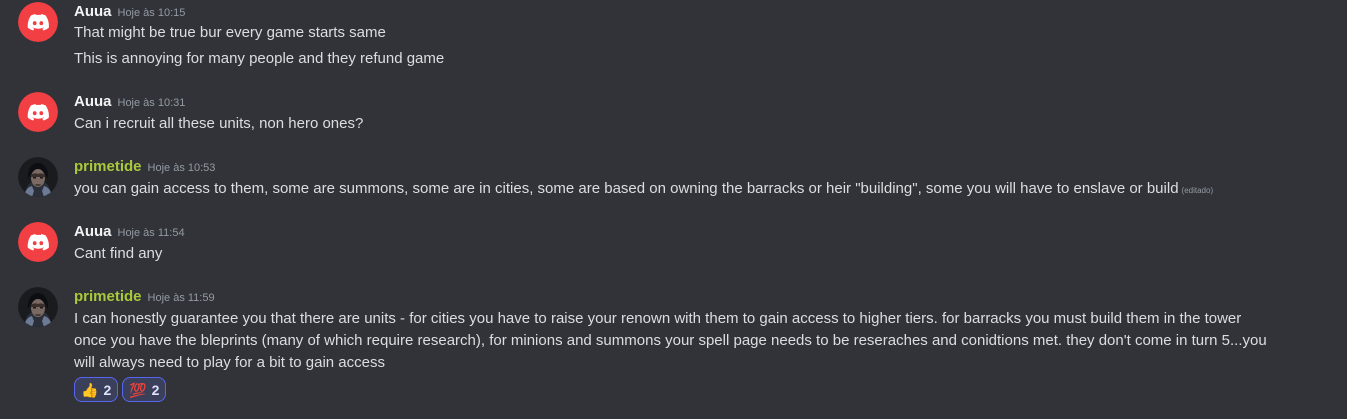 Image resolution: width=1347 pixels, height=419 pixels. I want to click on reaction-hundred-points: 💯 2, so click(144, 389).